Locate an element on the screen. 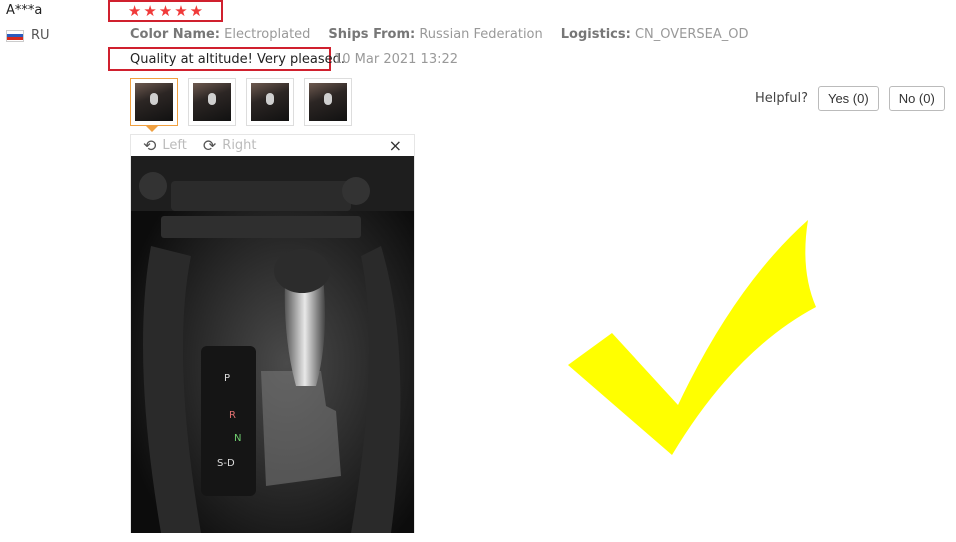 The width and height of the screenshot is (956, 542). checkmark-icon is located at coordinates (690, 339).